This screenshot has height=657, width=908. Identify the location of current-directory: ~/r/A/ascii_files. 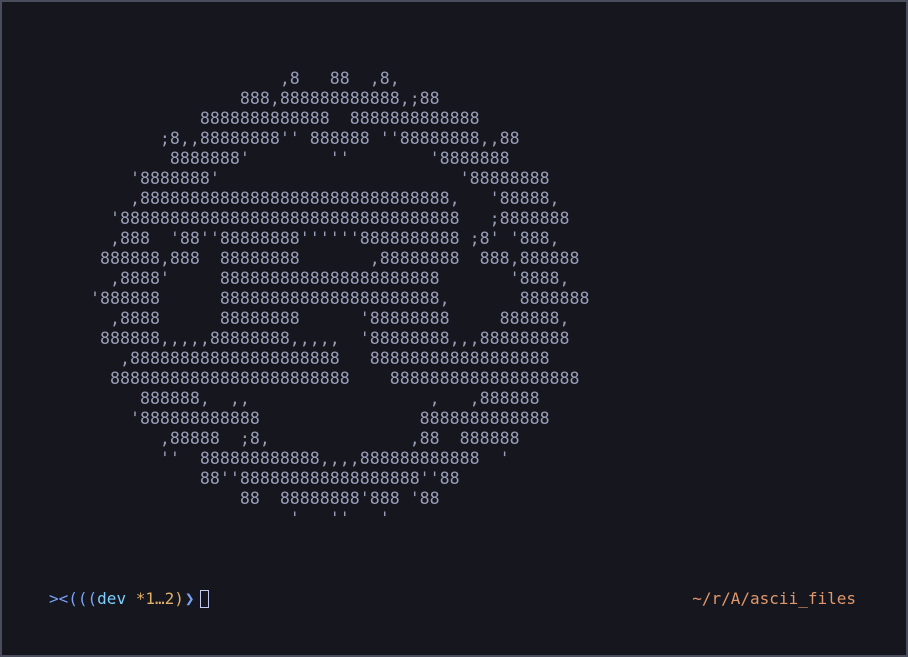
(774, 598).